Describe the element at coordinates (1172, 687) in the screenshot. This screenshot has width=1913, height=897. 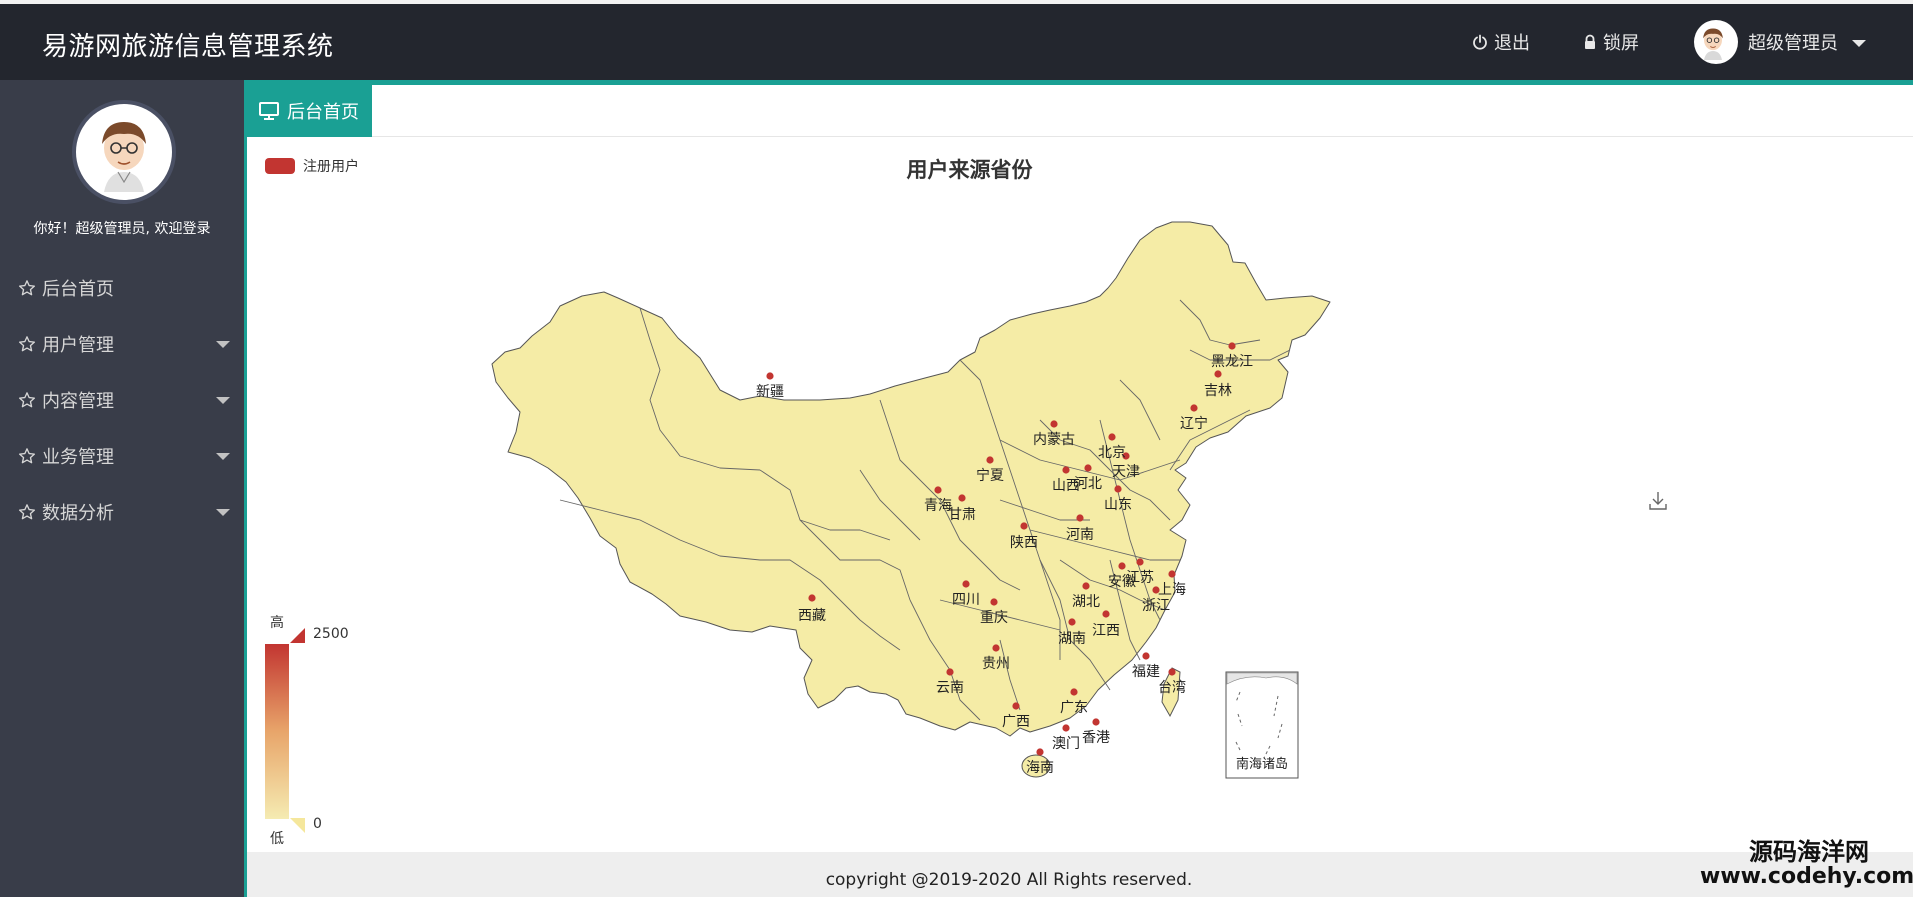
I see `province-label: 台湾` at that location.